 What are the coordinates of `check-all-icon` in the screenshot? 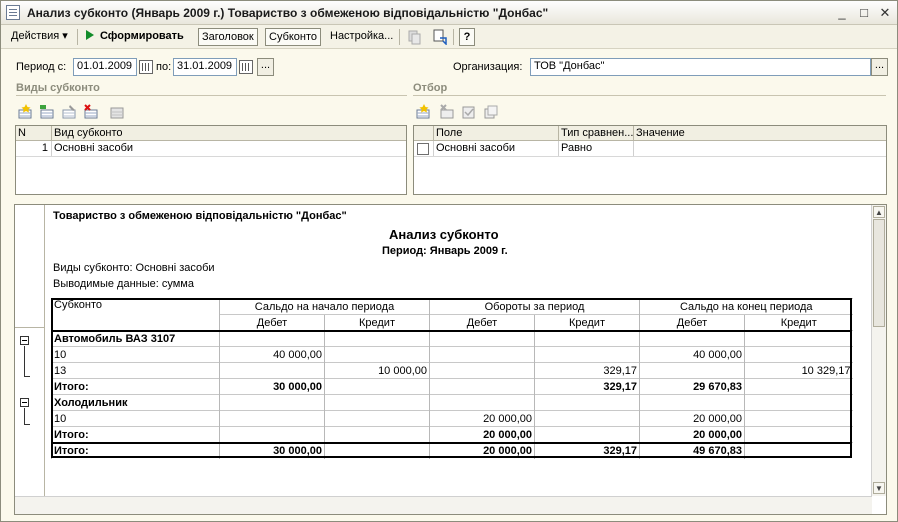 It's located at (469, 112).